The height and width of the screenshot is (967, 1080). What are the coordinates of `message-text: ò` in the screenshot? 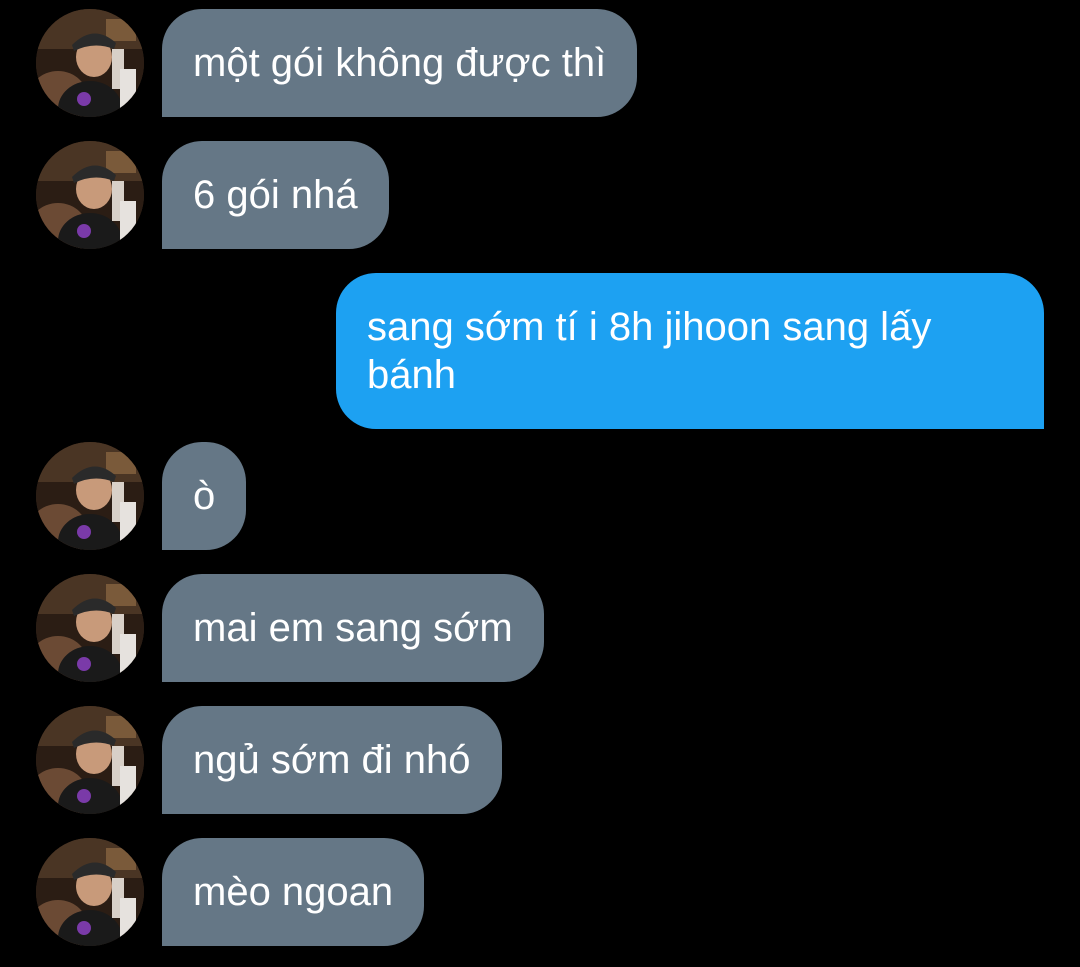 It's located at (204, 496).